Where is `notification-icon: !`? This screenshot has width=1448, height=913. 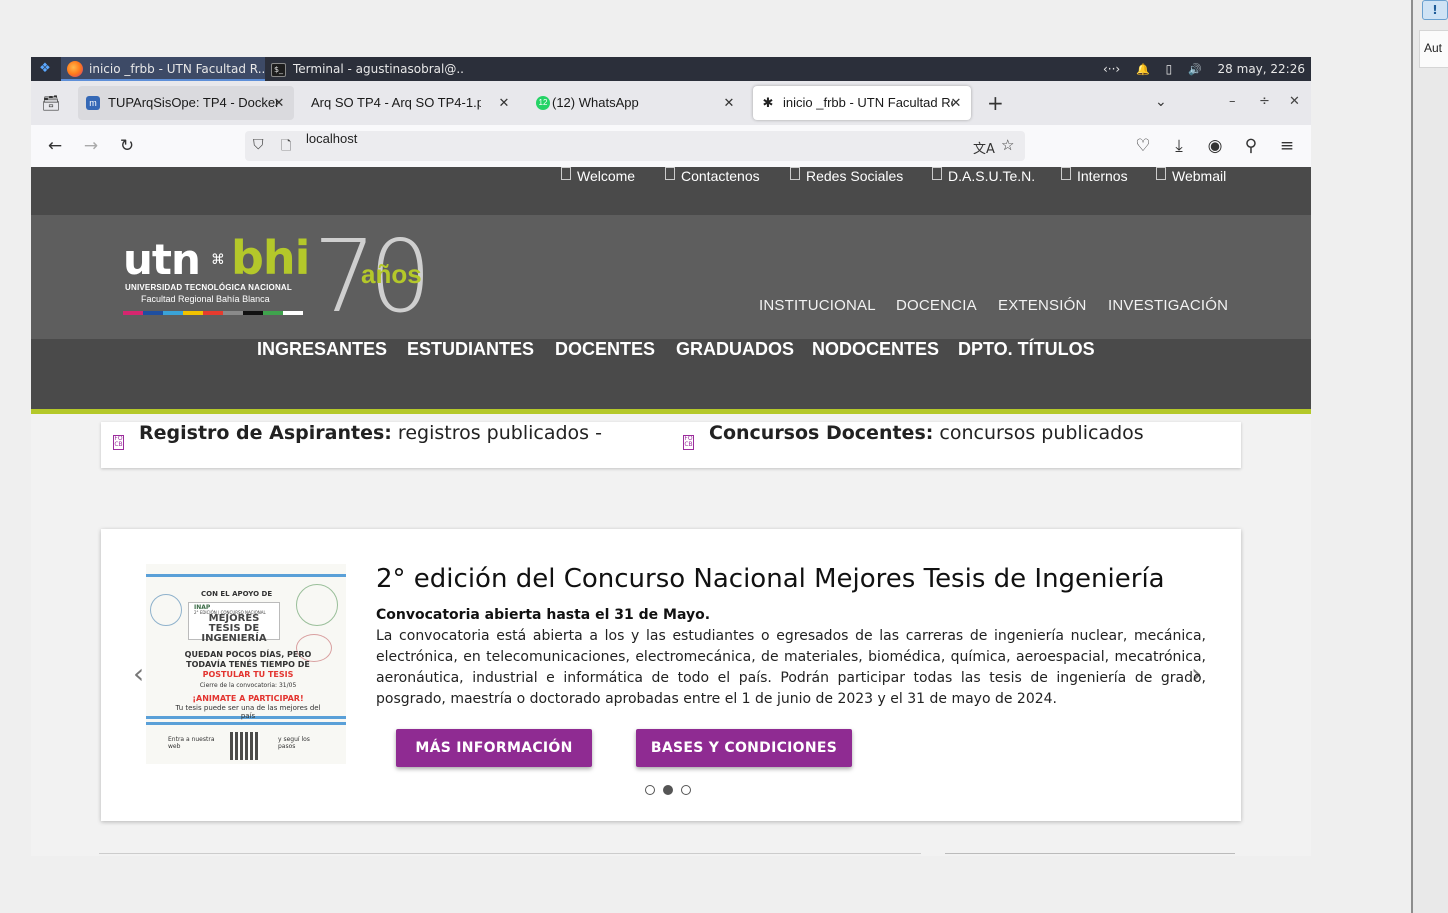 notification-icon: ! is located at coordinates (1435, 10).